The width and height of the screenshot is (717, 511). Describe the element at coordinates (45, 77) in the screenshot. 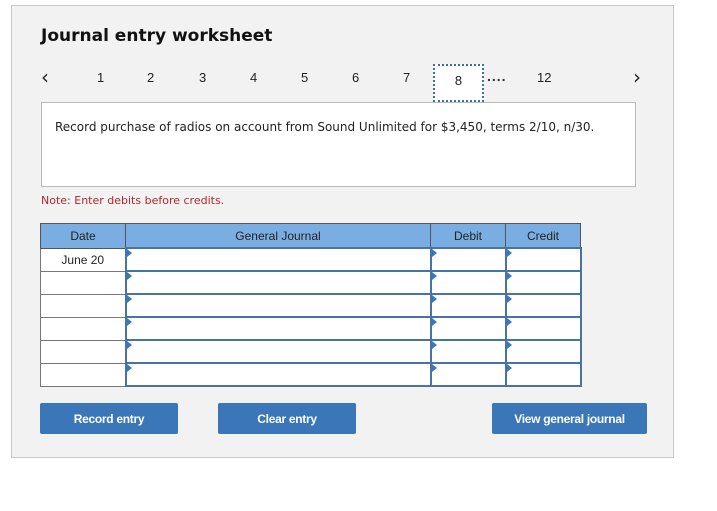

I see `chevron-left-icon: ‹` at that location.